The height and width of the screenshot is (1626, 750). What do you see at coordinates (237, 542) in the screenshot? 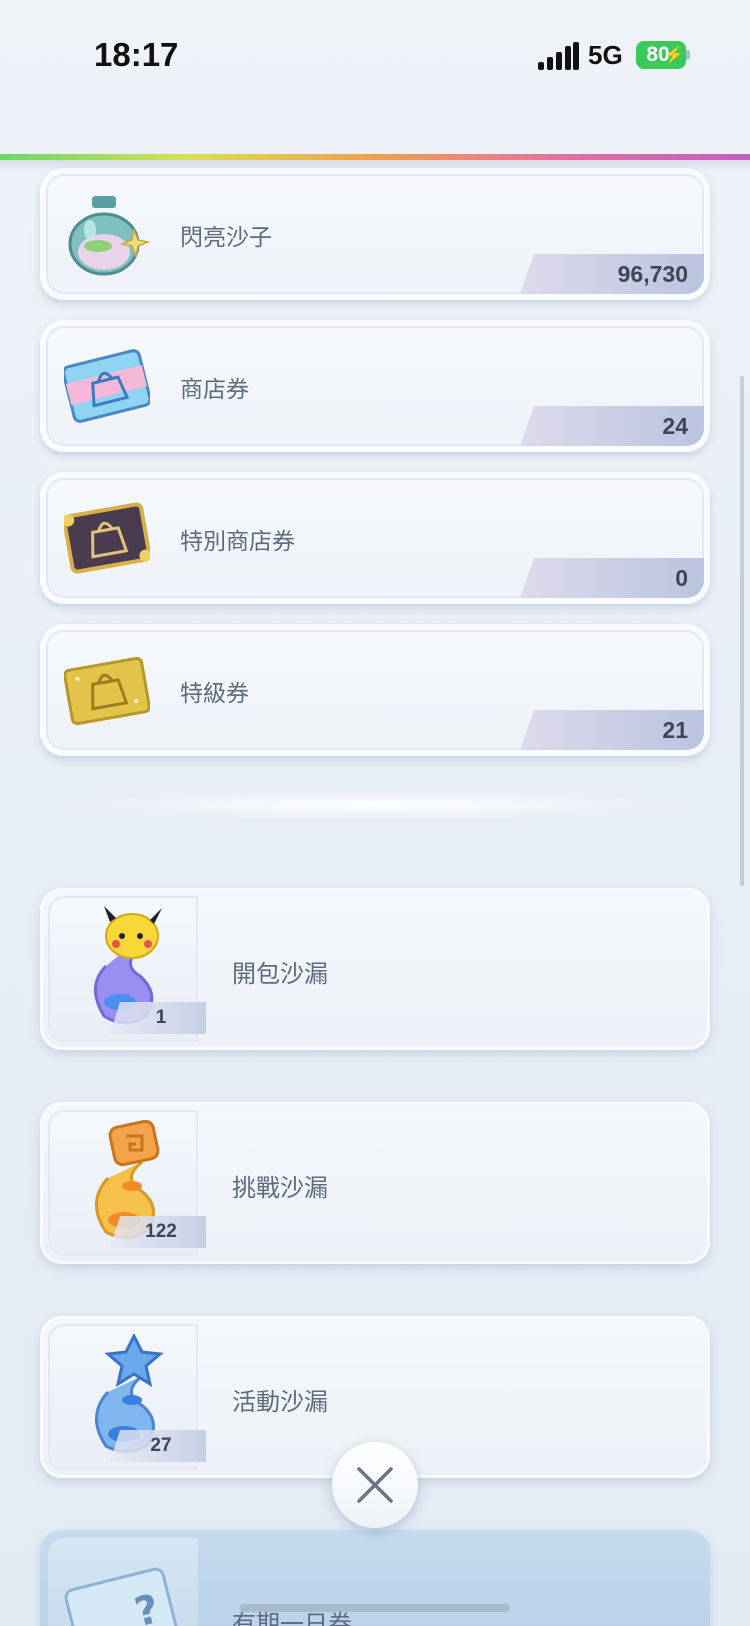
I see `currency-label: 特別商店券` at bounding box center [237, 542].